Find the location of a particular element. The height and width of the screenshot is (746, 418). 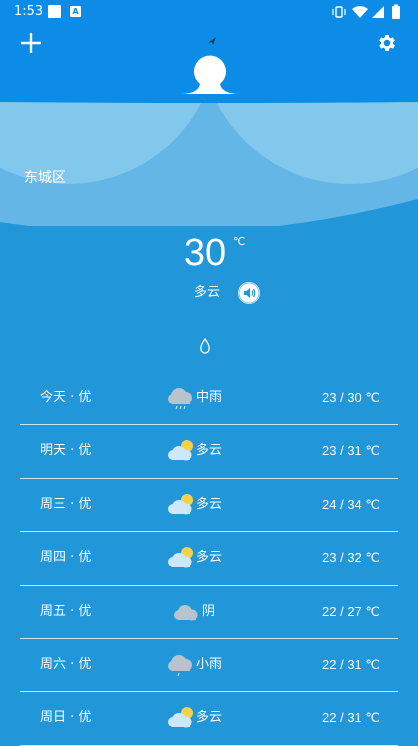

forecast-day: 周六 · 优 is located at coordinates (66, 664).